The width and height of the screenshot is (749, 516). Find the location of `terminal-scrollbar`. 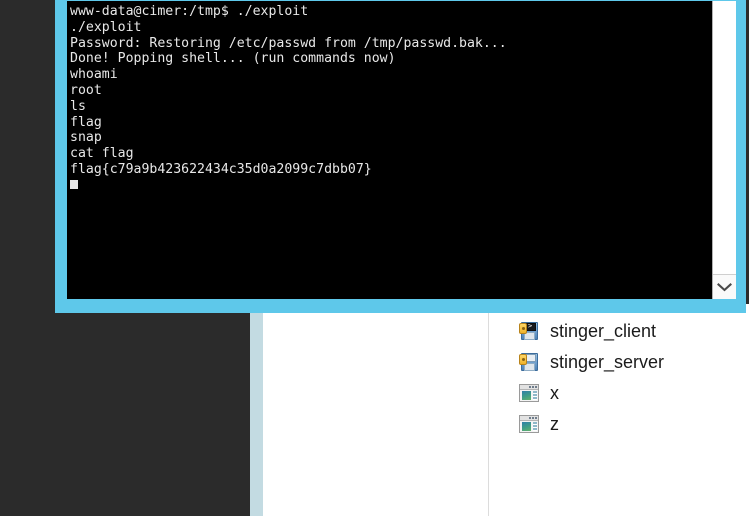

terminal-scrollbar is located at coordinates (724, 150).